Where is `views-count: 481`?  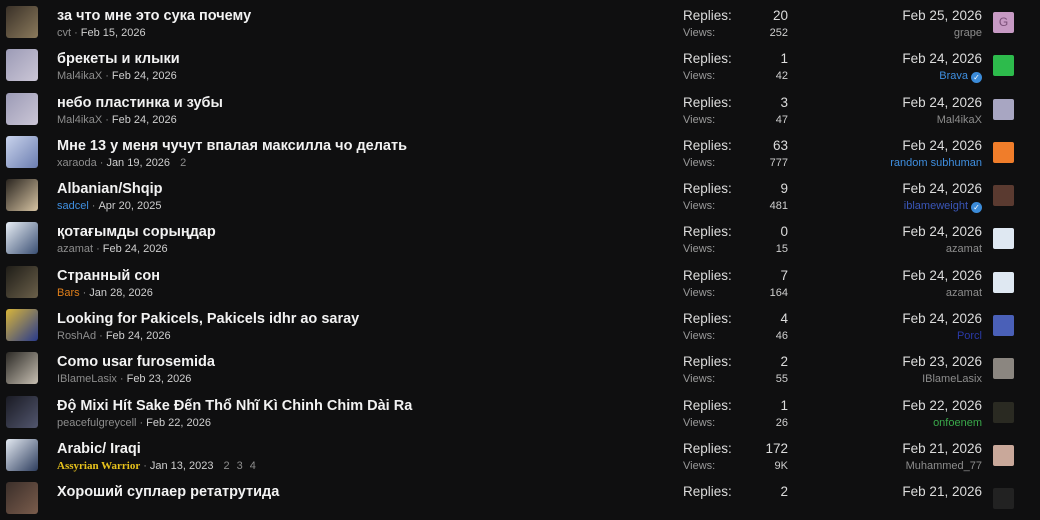
views-count: 481 is located at coordinates (778, 206).